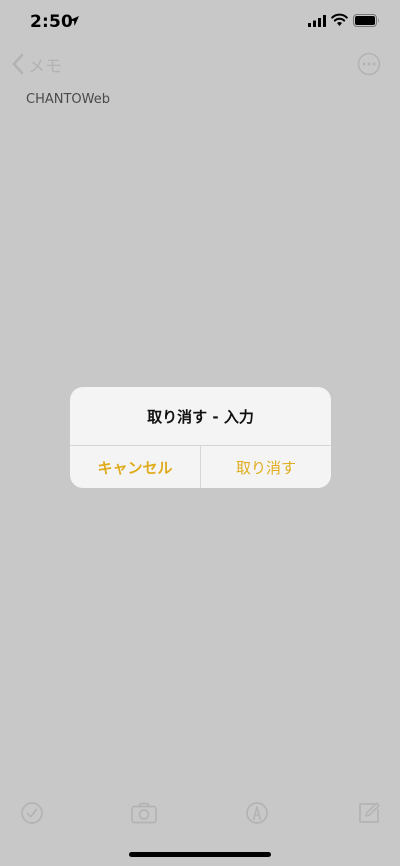 This screenshot has width=400, height=866. Describe the element at coordinates (45, 66) in the screenshot. I see `back-button-label: メモ` at that location.